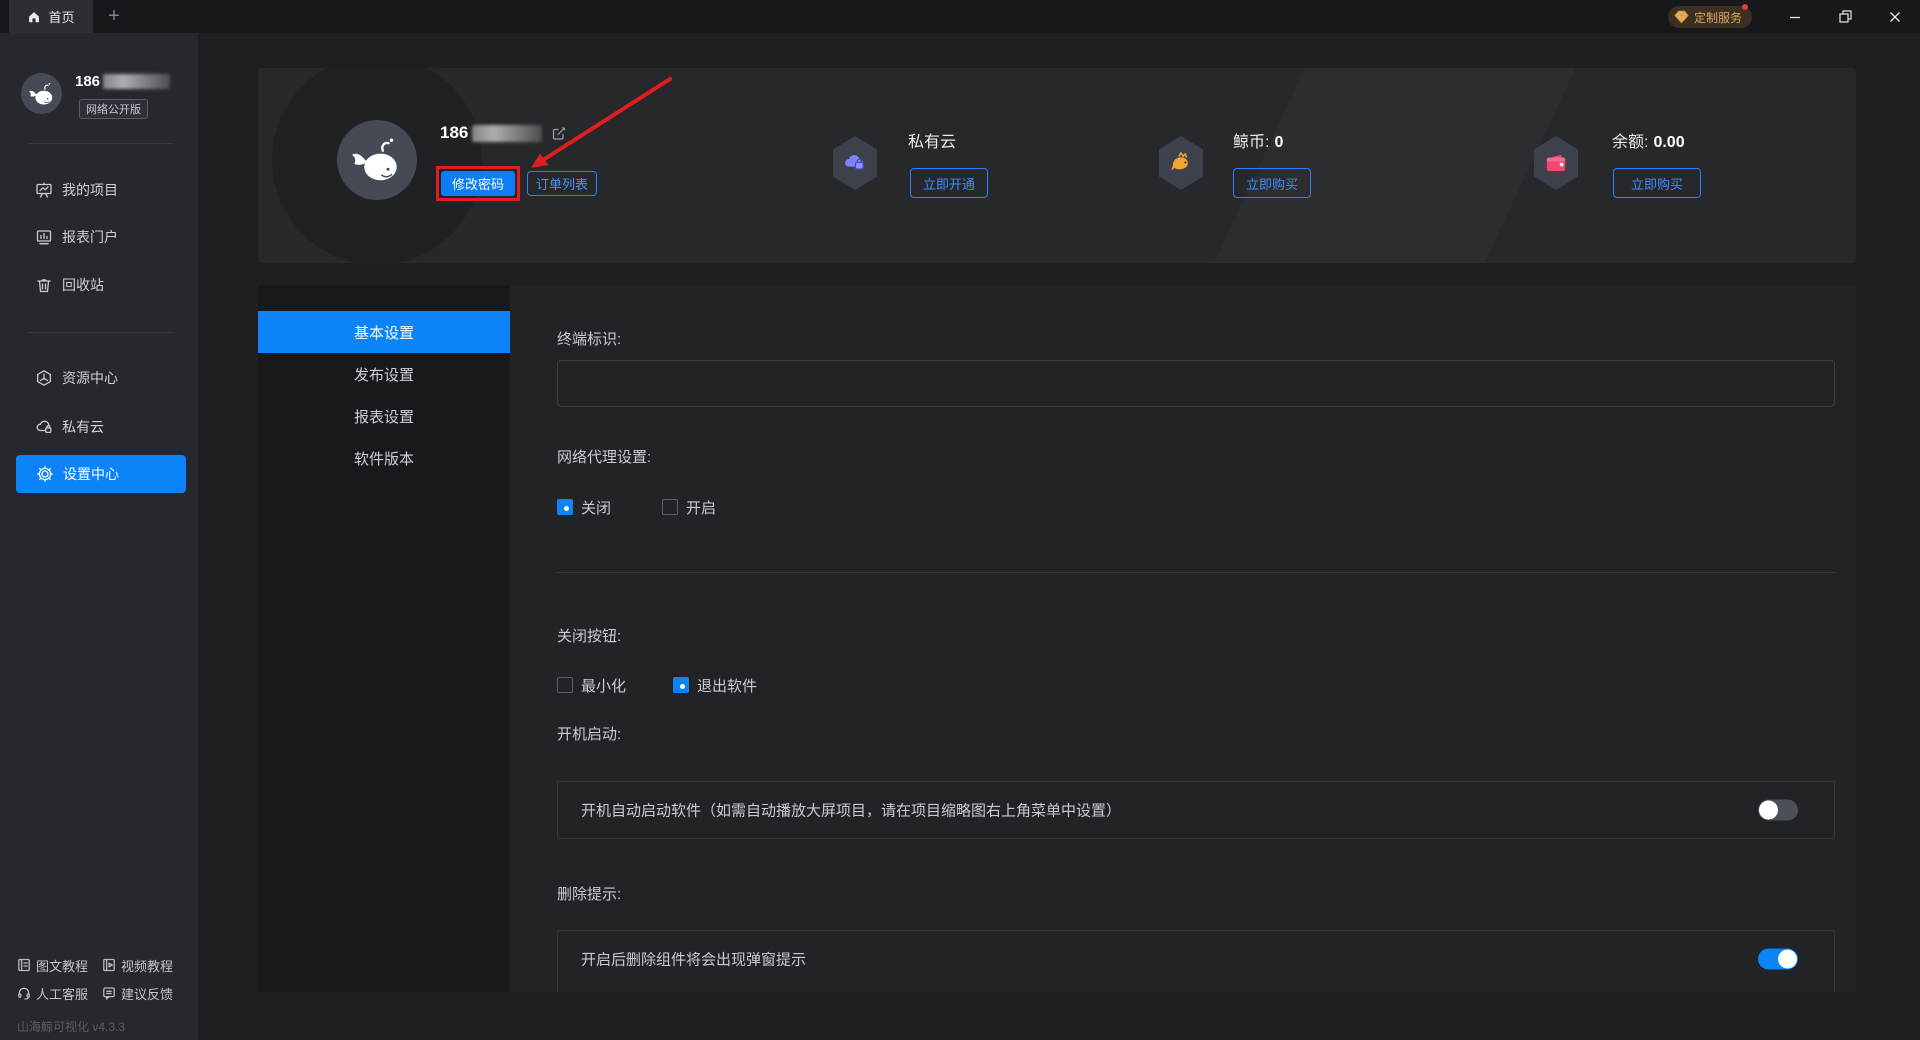 The height and width of the screenshot is (1040, 1920). What do you see at coordinates (90, 237) in the screenshot?
I see `sidebar-item-label: 报表门户` at bounding box center [90, 237].